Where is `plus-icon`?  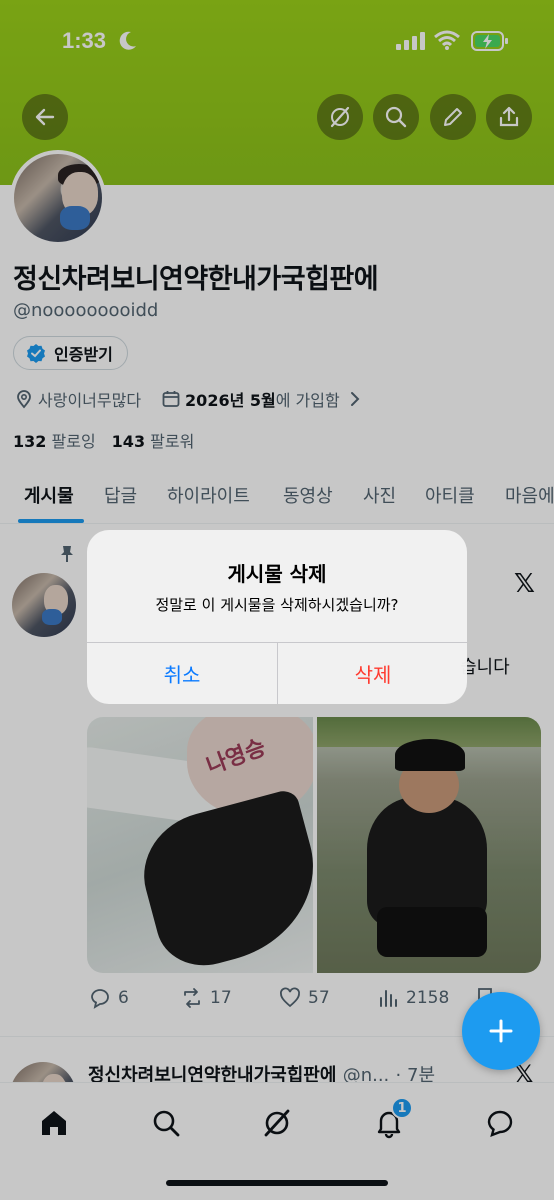 plus-icon is located at coordinates (501, 1031).